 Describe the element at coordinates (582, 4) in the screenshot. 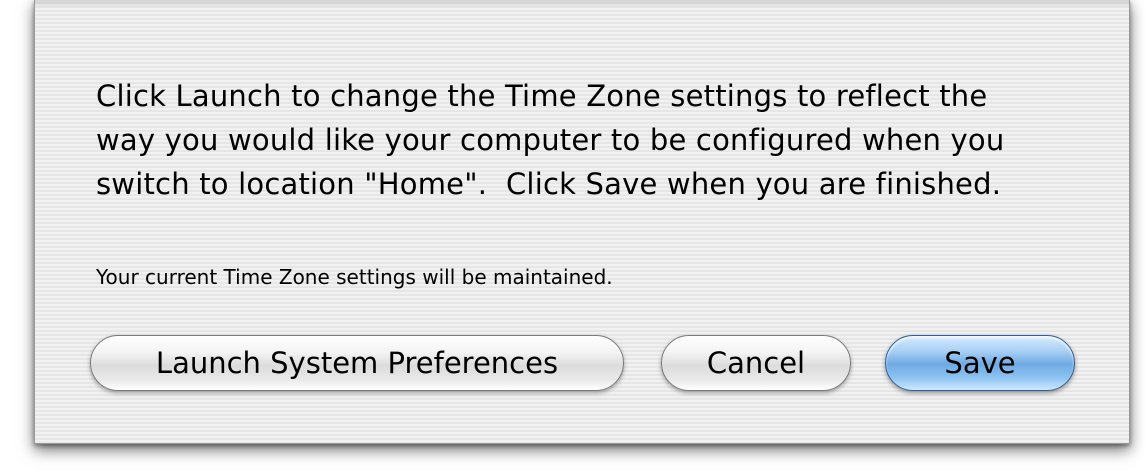

I see `sheet-top-shadow` at that location.